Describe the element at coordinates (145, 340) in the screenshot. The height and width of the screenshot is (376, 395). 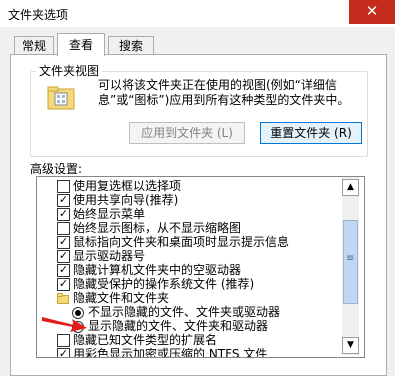
I see `list-item-label: 隐藏已知文件类型的扩展名` at that location.